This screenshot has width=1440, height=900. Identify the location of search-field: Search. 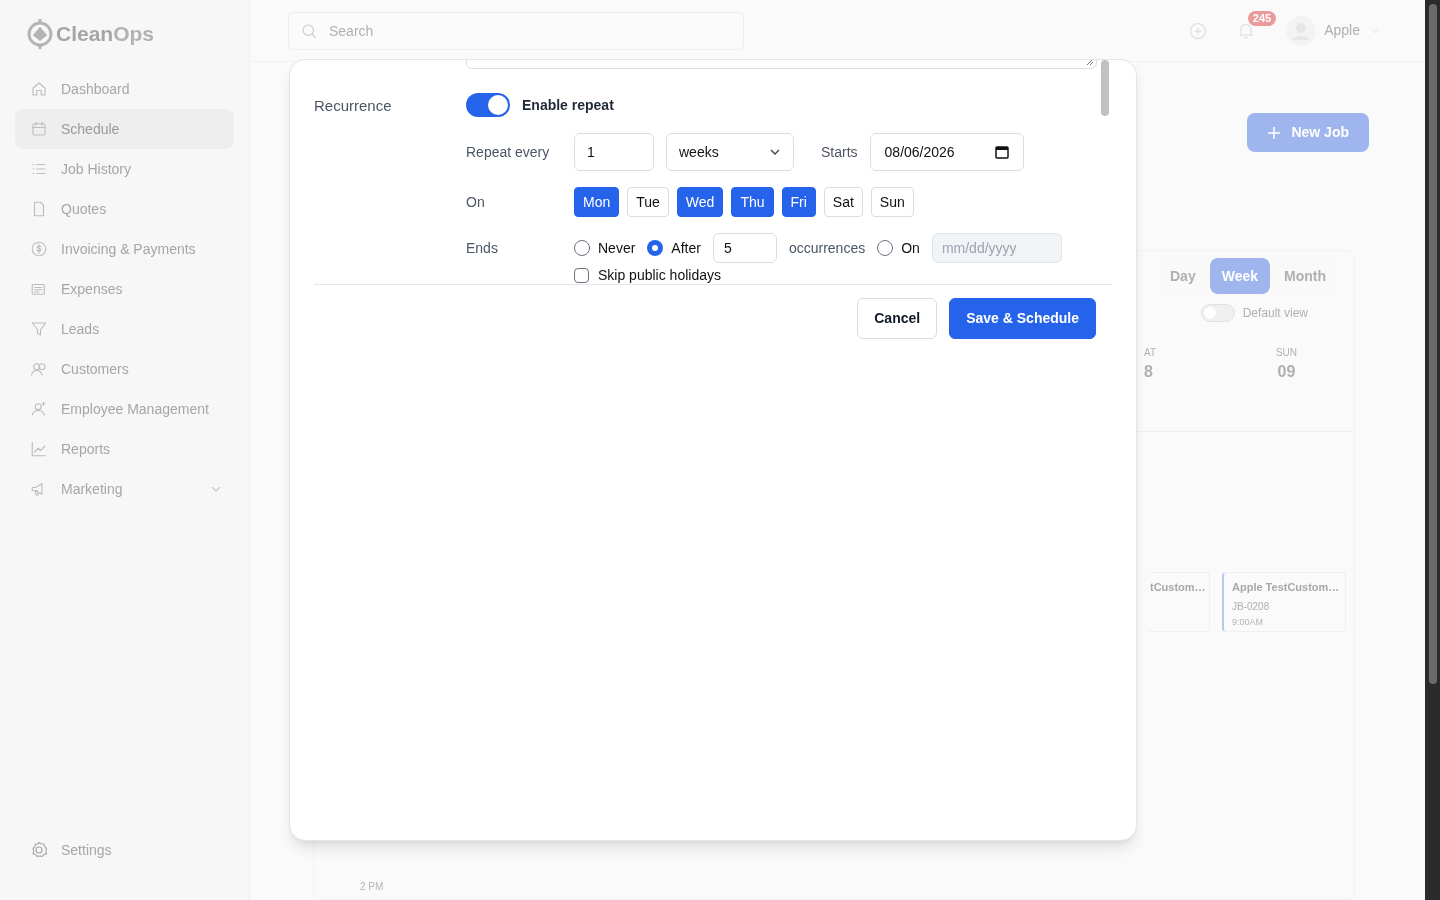
(516, 30).